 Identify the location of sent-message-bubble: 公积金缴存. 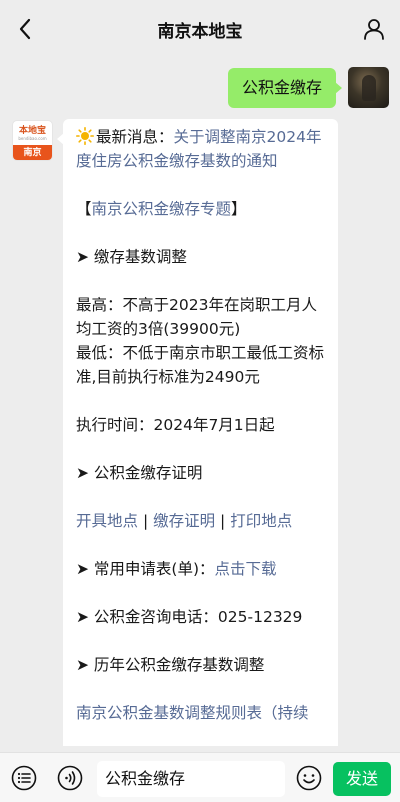
(285, 88).